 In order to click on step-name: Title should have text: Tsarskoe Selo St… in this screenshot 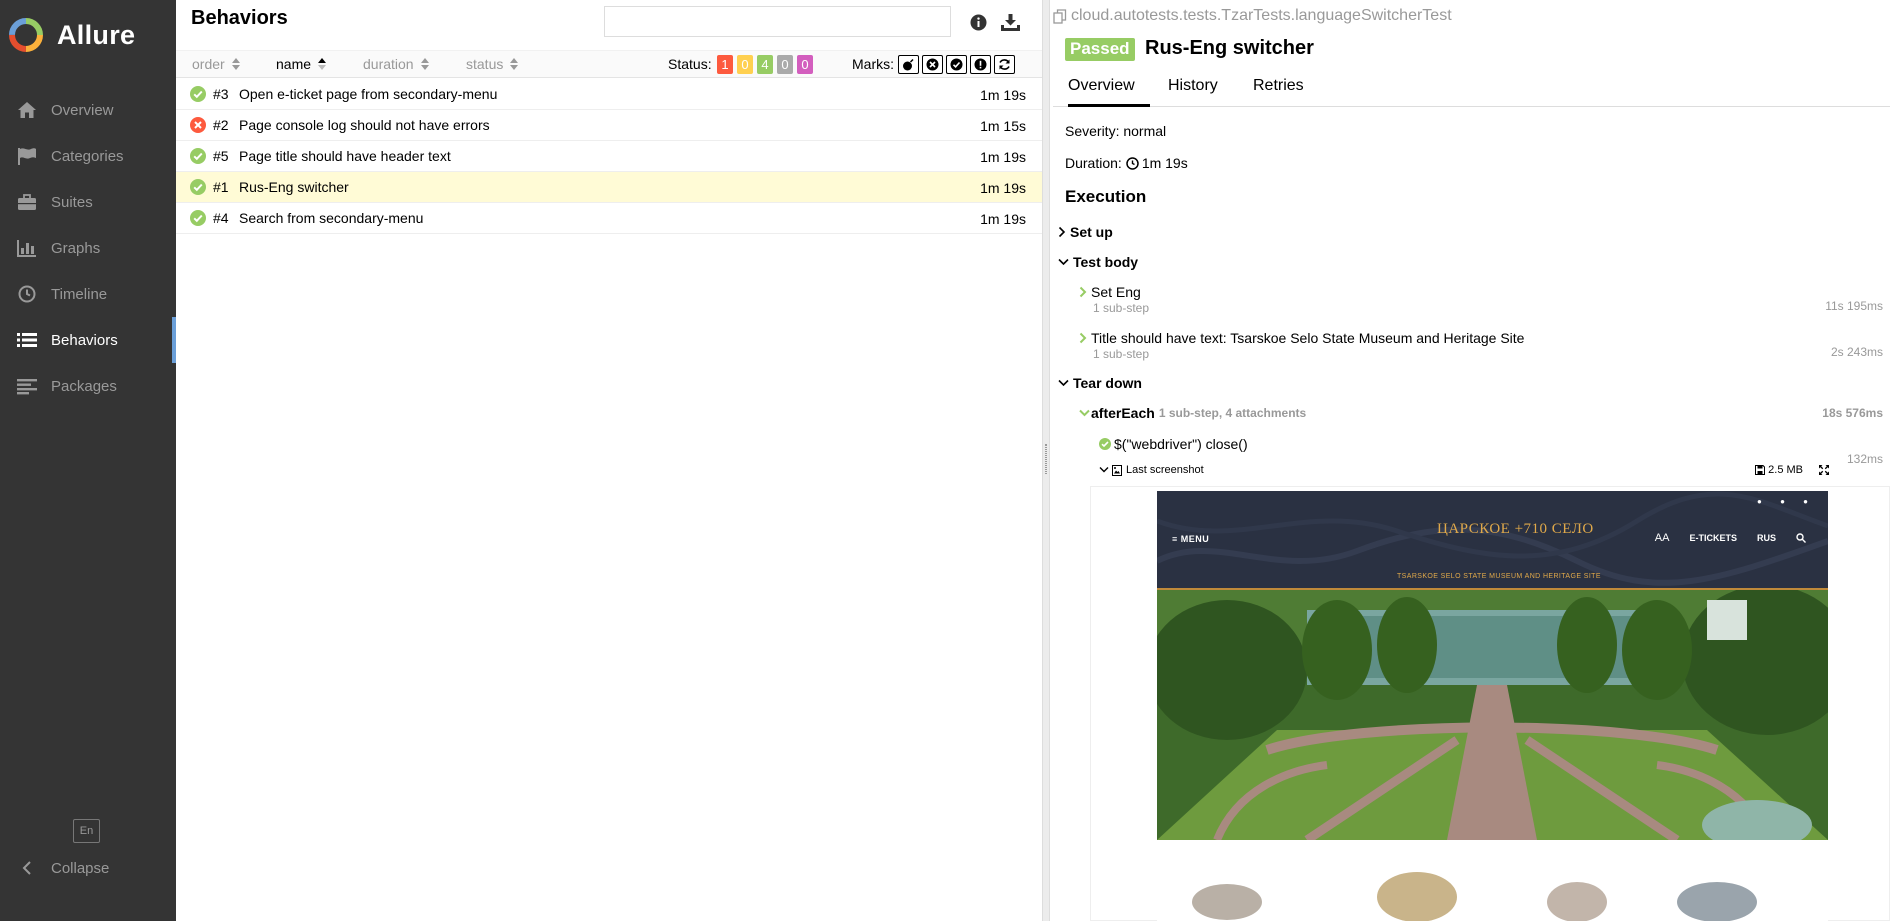, I will do `click(1308, 338)`.